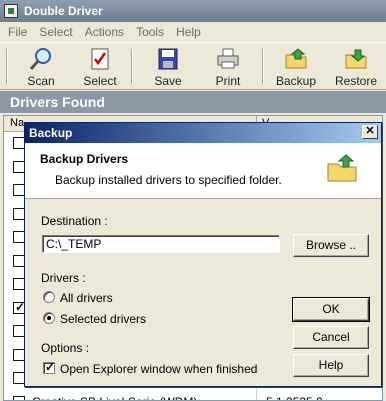 The width and height of the screenshot is (386, 401). I want to click on row-name: Creative SB Live! Serie (WDM), so click(114, 398).